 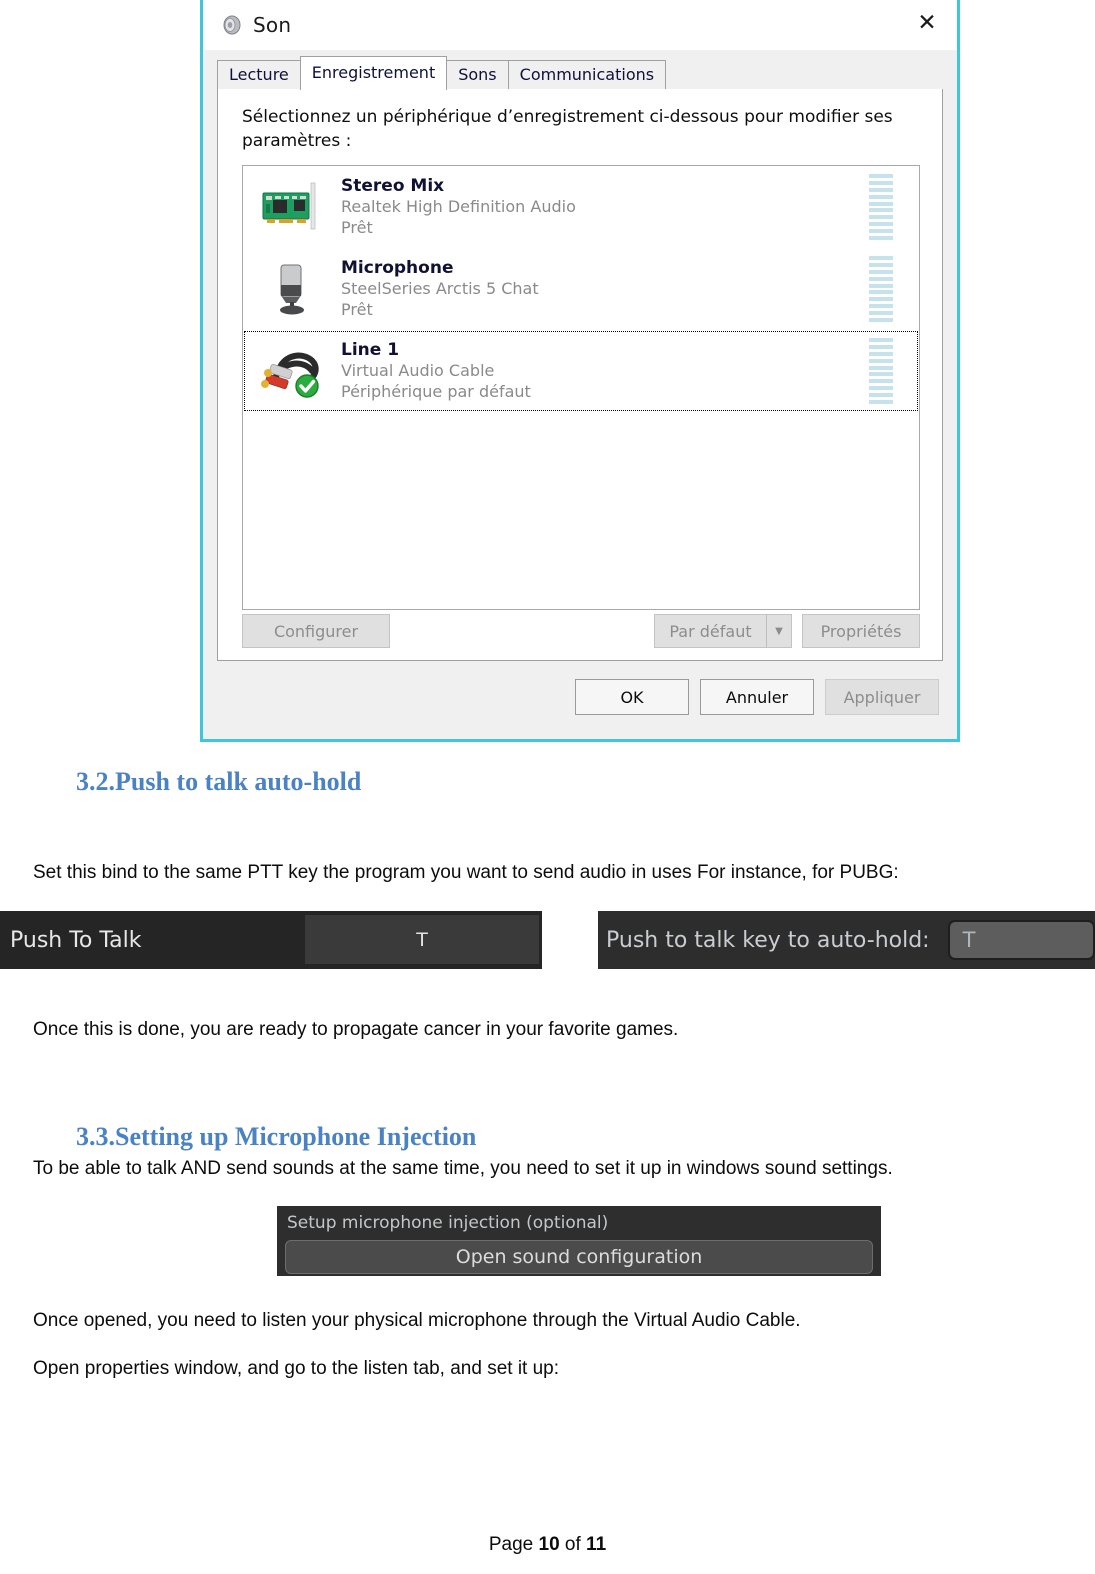 I want to click on microphone-icon, so click(x=292, y=289).